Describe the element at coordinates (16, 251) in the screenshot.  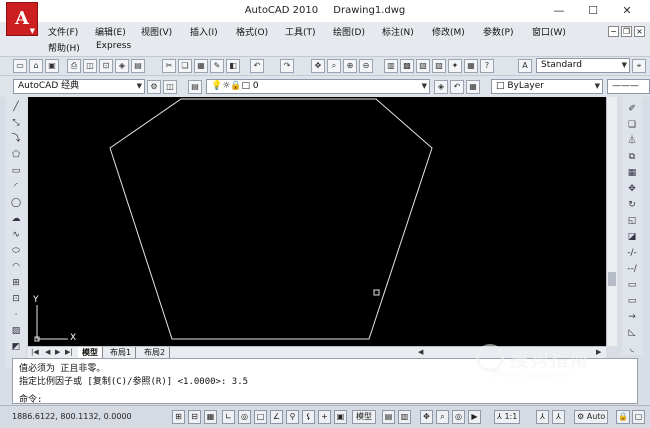
I see `ellipse-icon: ⬭` at that location.